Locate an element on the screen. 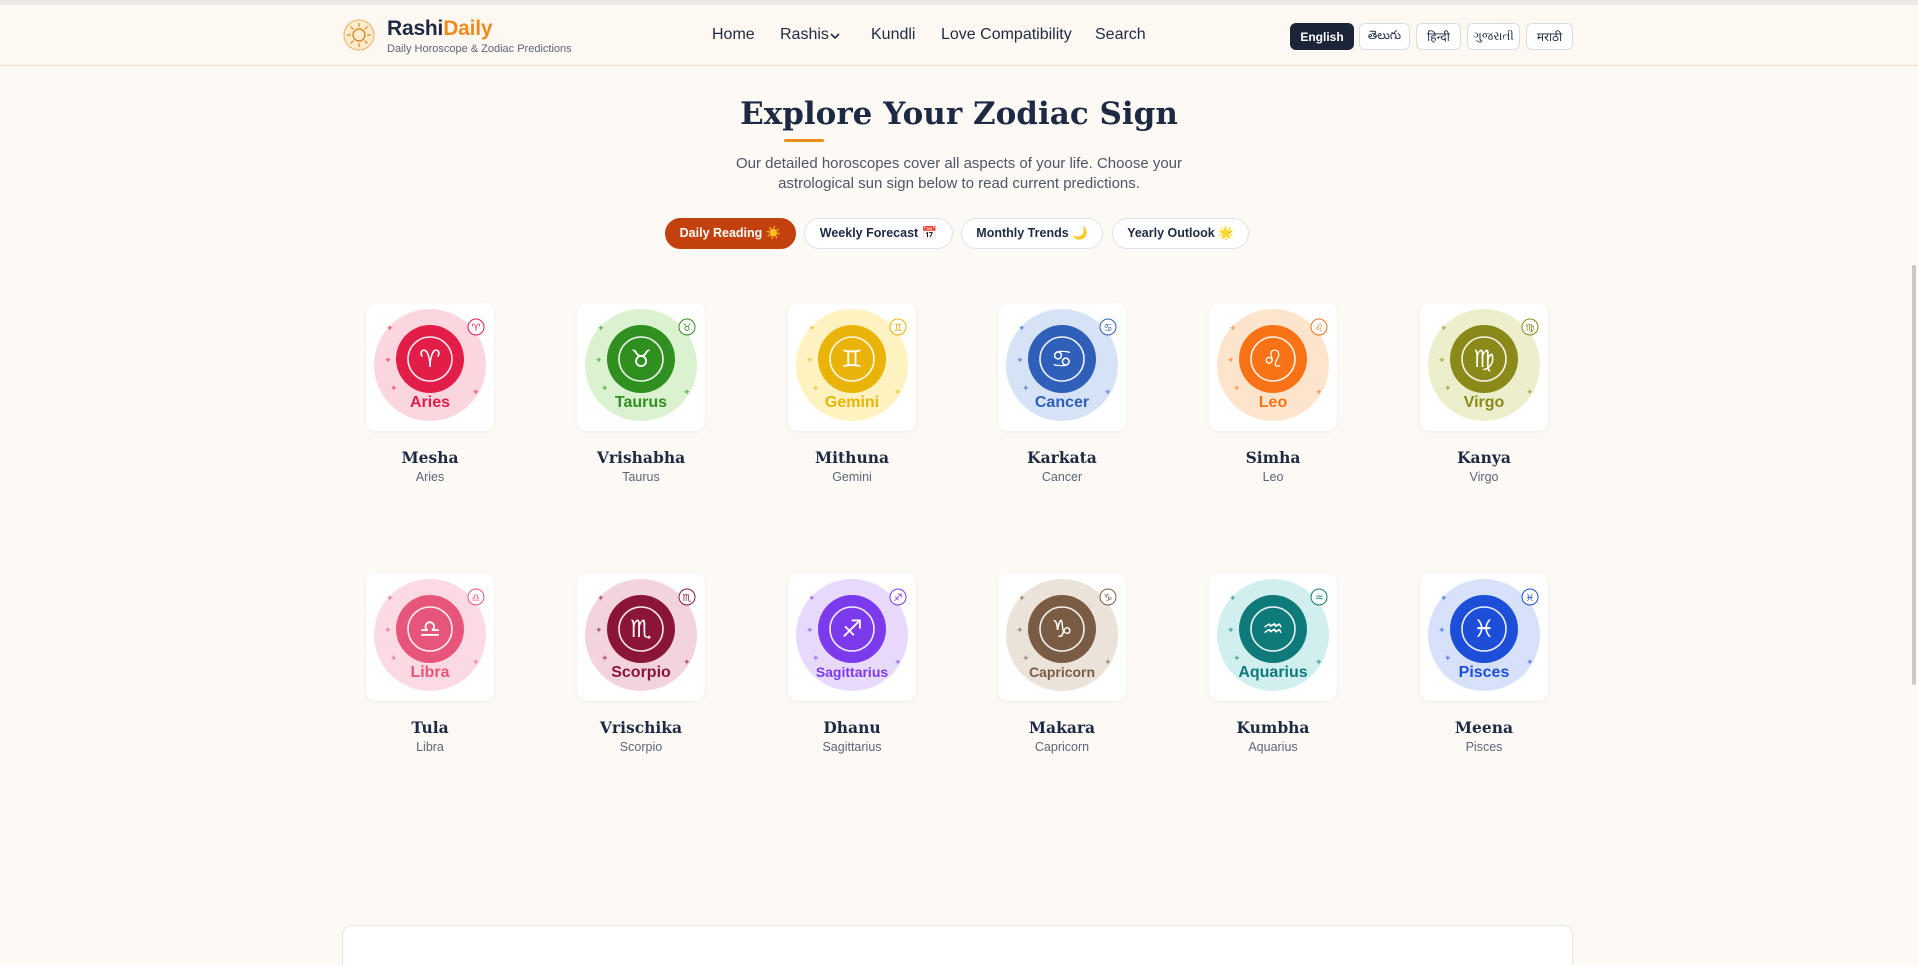 The height and width of the screenshot is (965, 1918). sign-english-name: Taurus is located at coordinates (641, 477).